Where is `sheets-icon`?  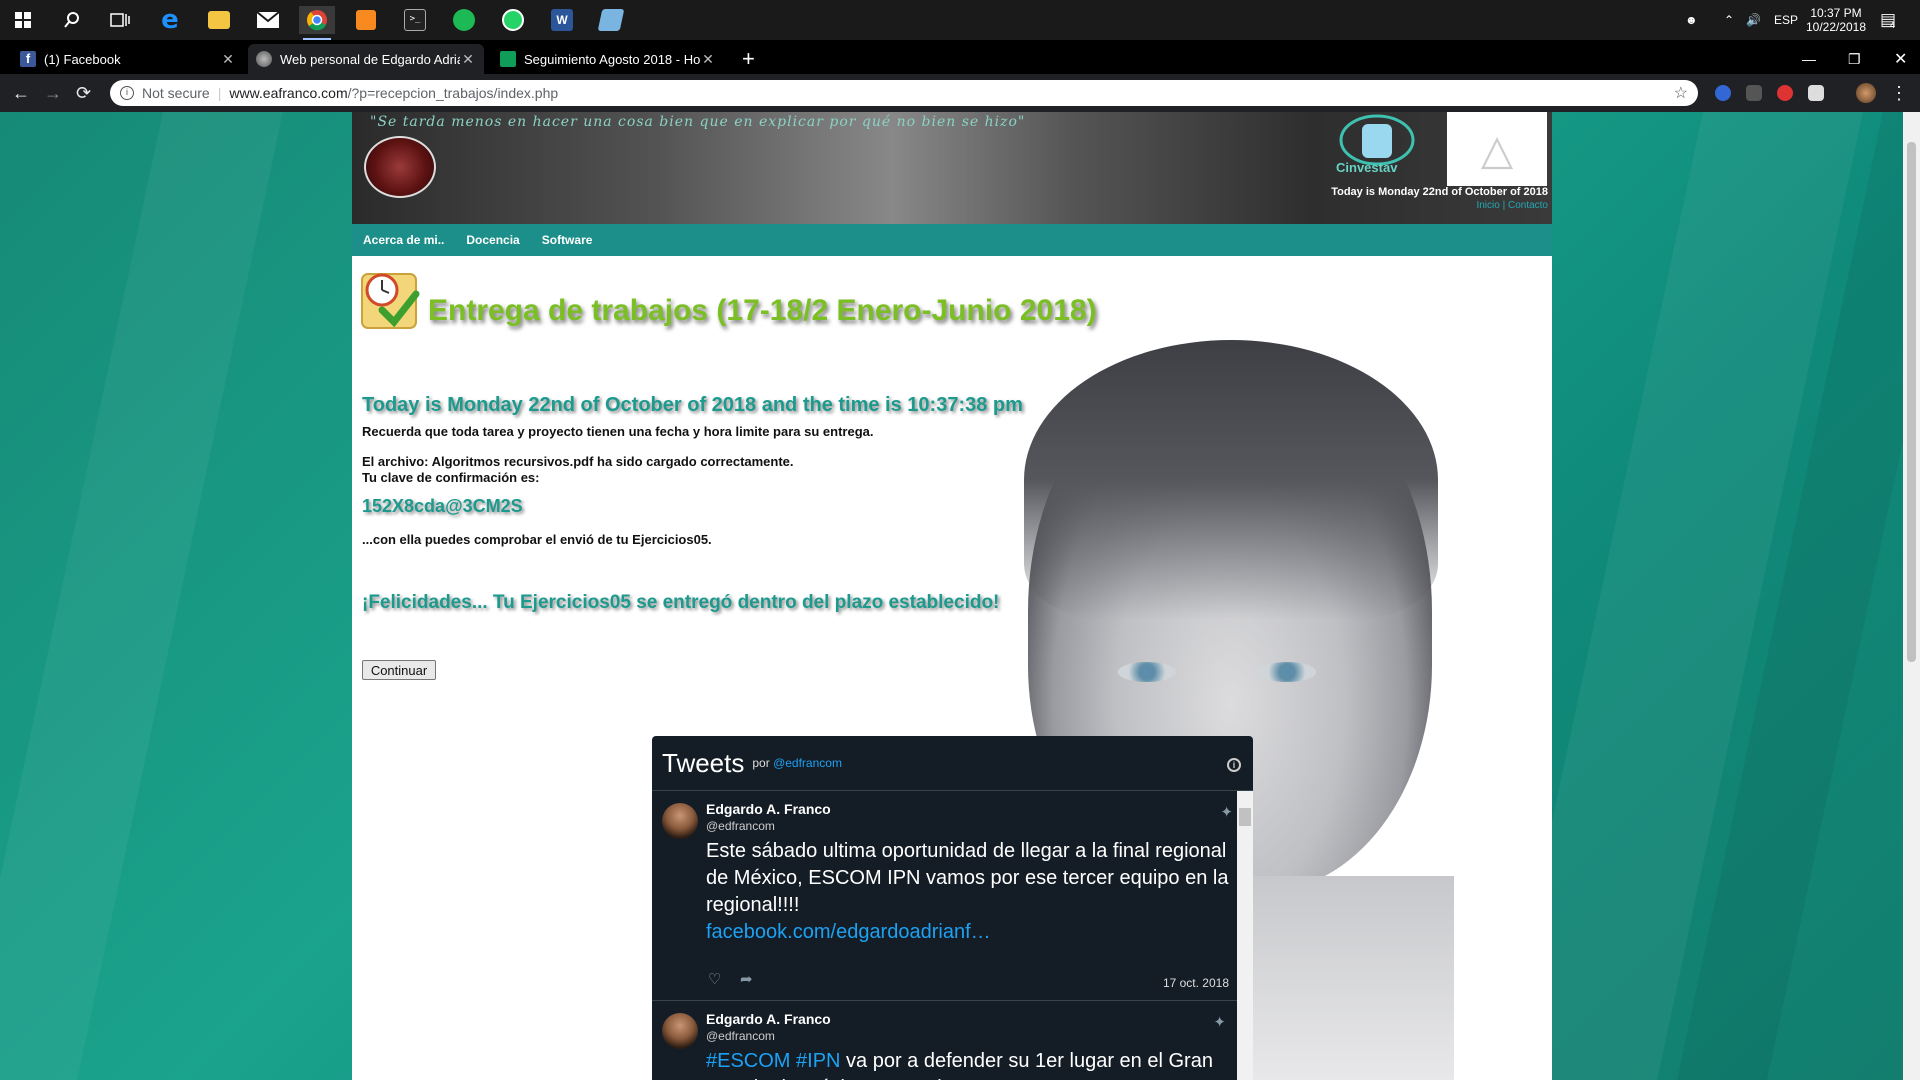
sheets-icon is located at coordinates (508, 59).